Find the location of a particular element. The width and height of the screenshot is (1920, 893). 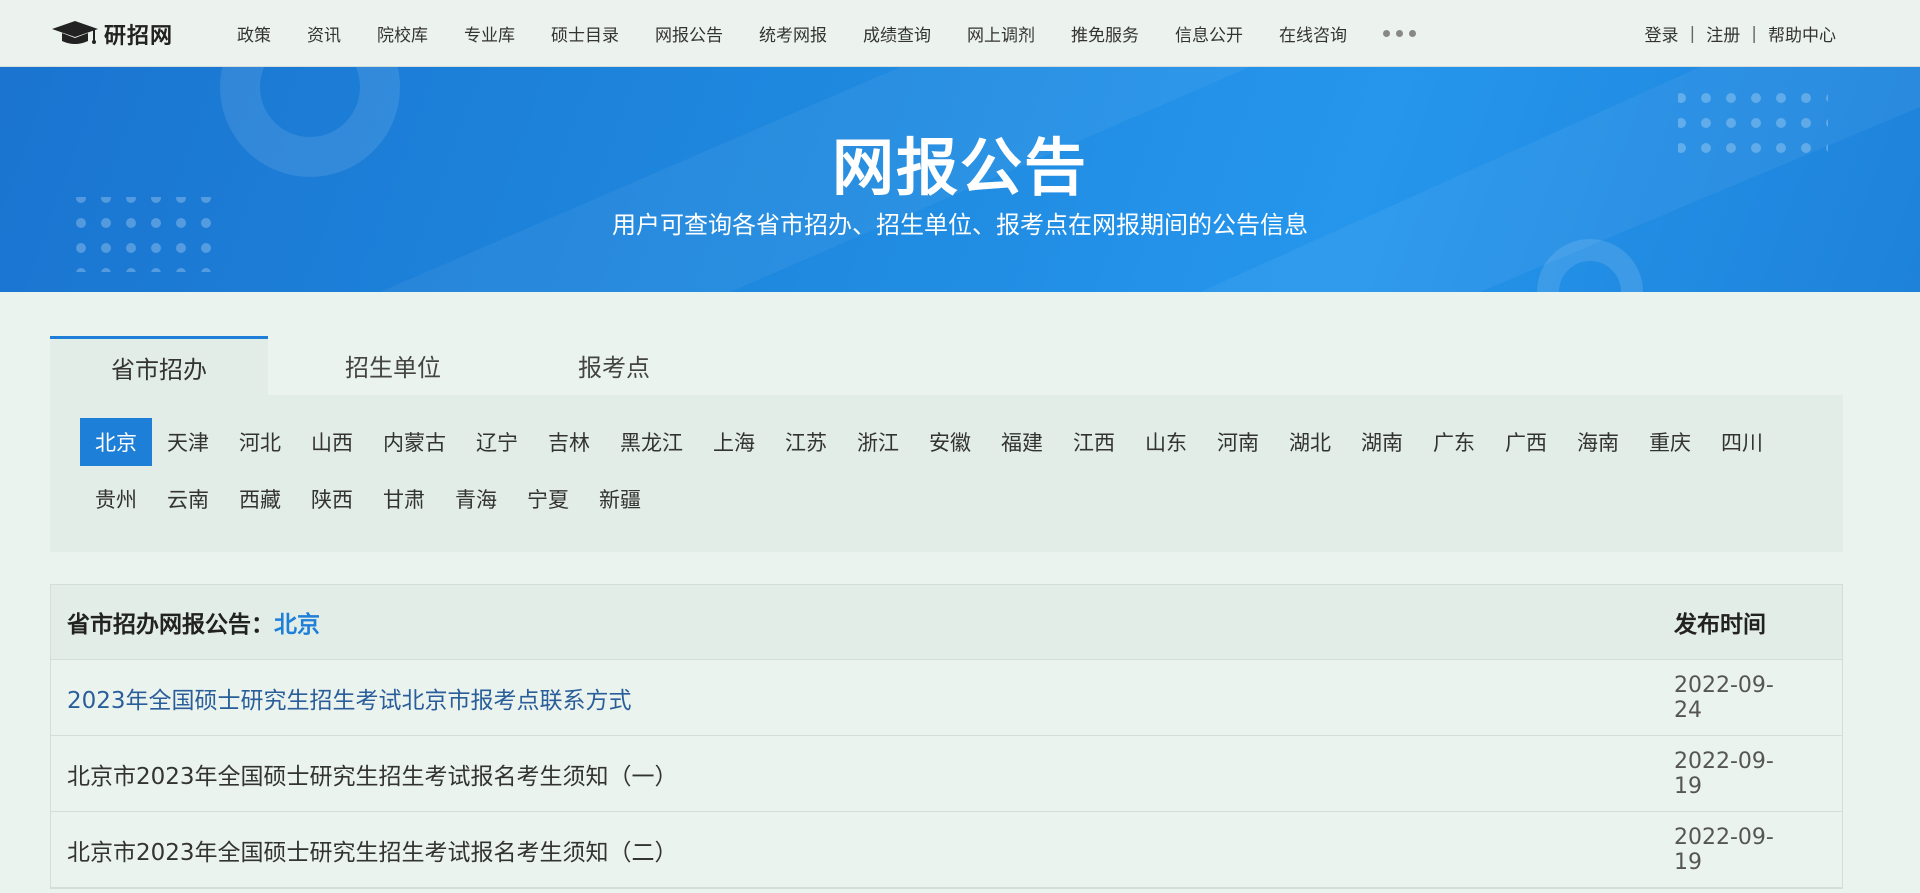

logo-text: 研招网 is located at coordinates (139, 36).